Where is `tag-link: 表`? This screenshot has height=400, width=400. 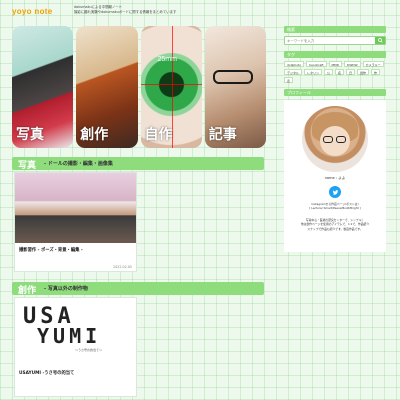 tag-link: 表 is located at coordinates (289, 80).